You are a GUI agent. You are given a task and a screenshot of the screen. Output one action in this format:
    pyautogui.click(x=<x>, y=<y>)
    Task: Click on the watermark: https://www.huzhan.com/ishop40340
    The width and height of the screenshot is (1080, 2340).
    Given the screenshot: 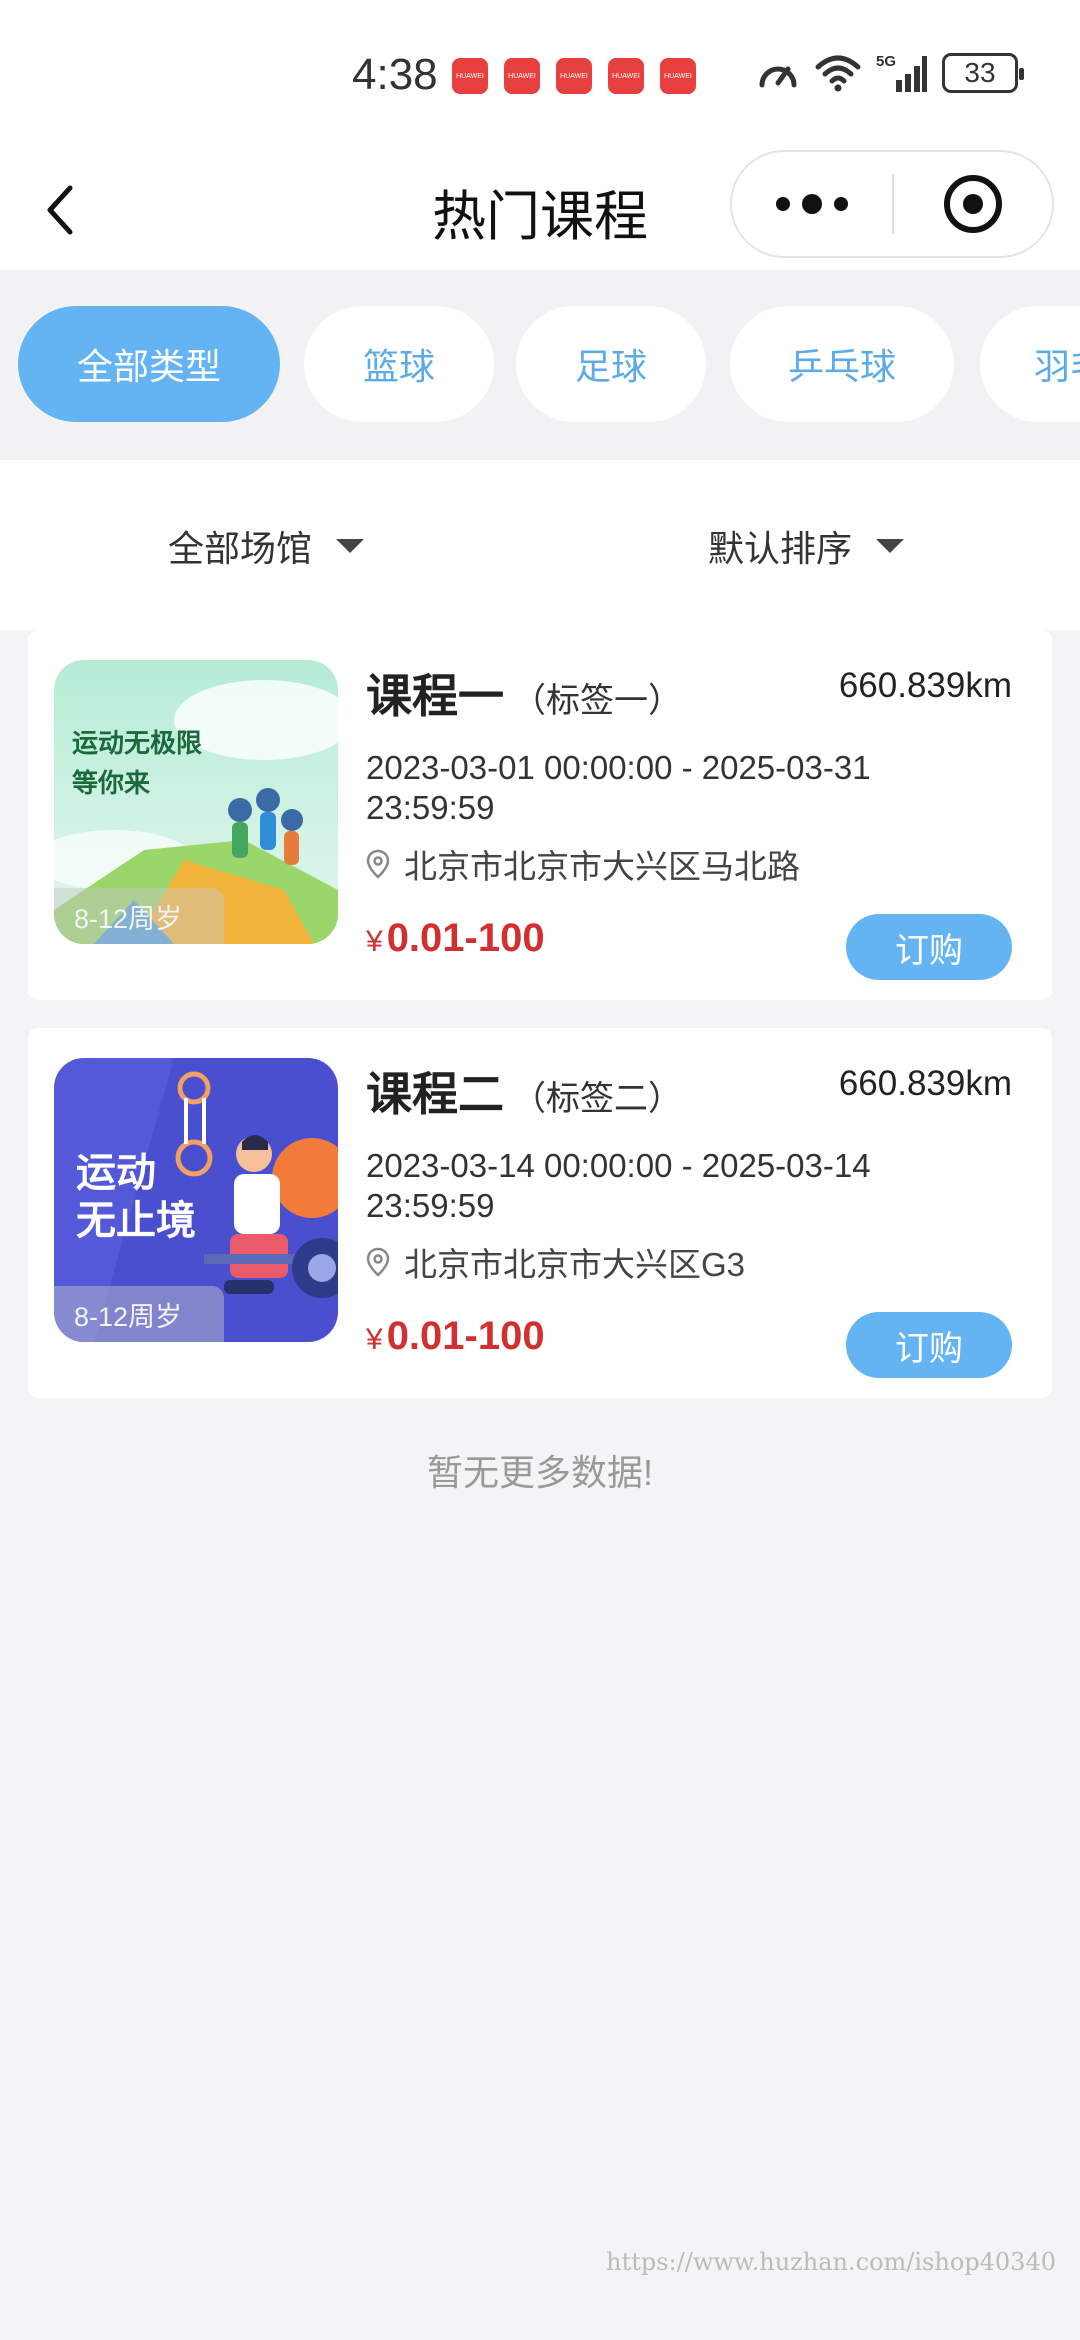 What is the action you would take?
    pyautogui.click(x=831, y=2262)
    